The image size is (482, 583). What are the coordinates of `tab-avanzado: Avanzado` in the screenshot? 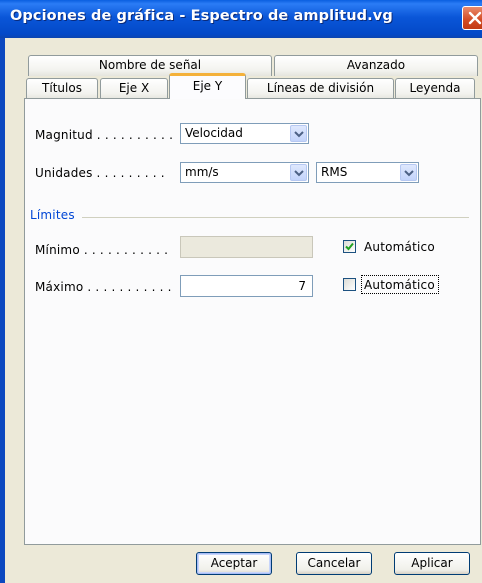 It's located at (376, 65).